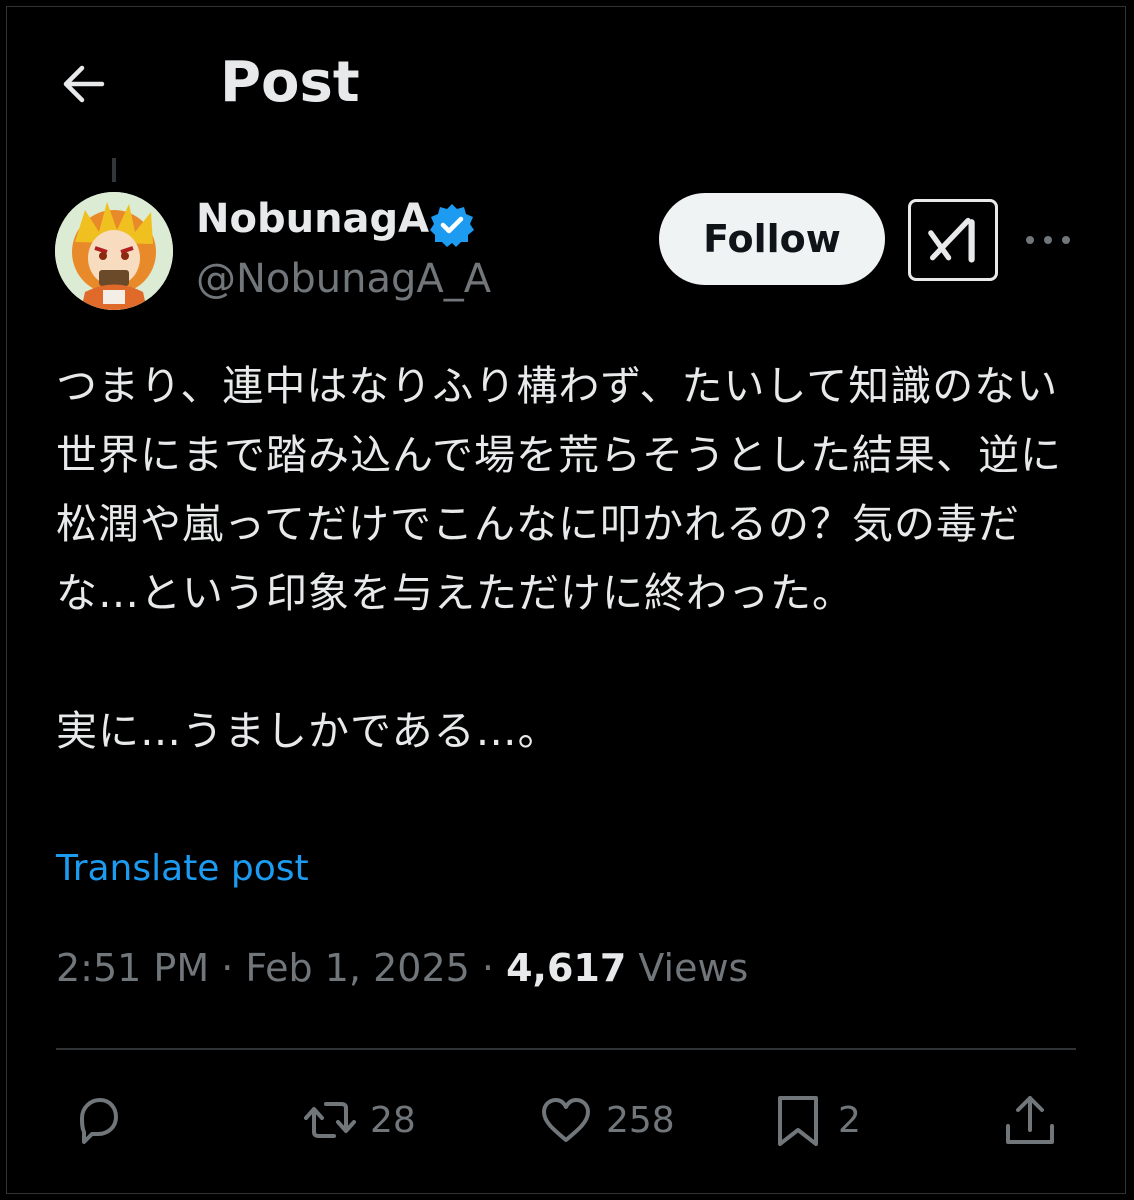 The image size is (1134, 1200). I want to click on bookmark-icon, so click(798, 1121).